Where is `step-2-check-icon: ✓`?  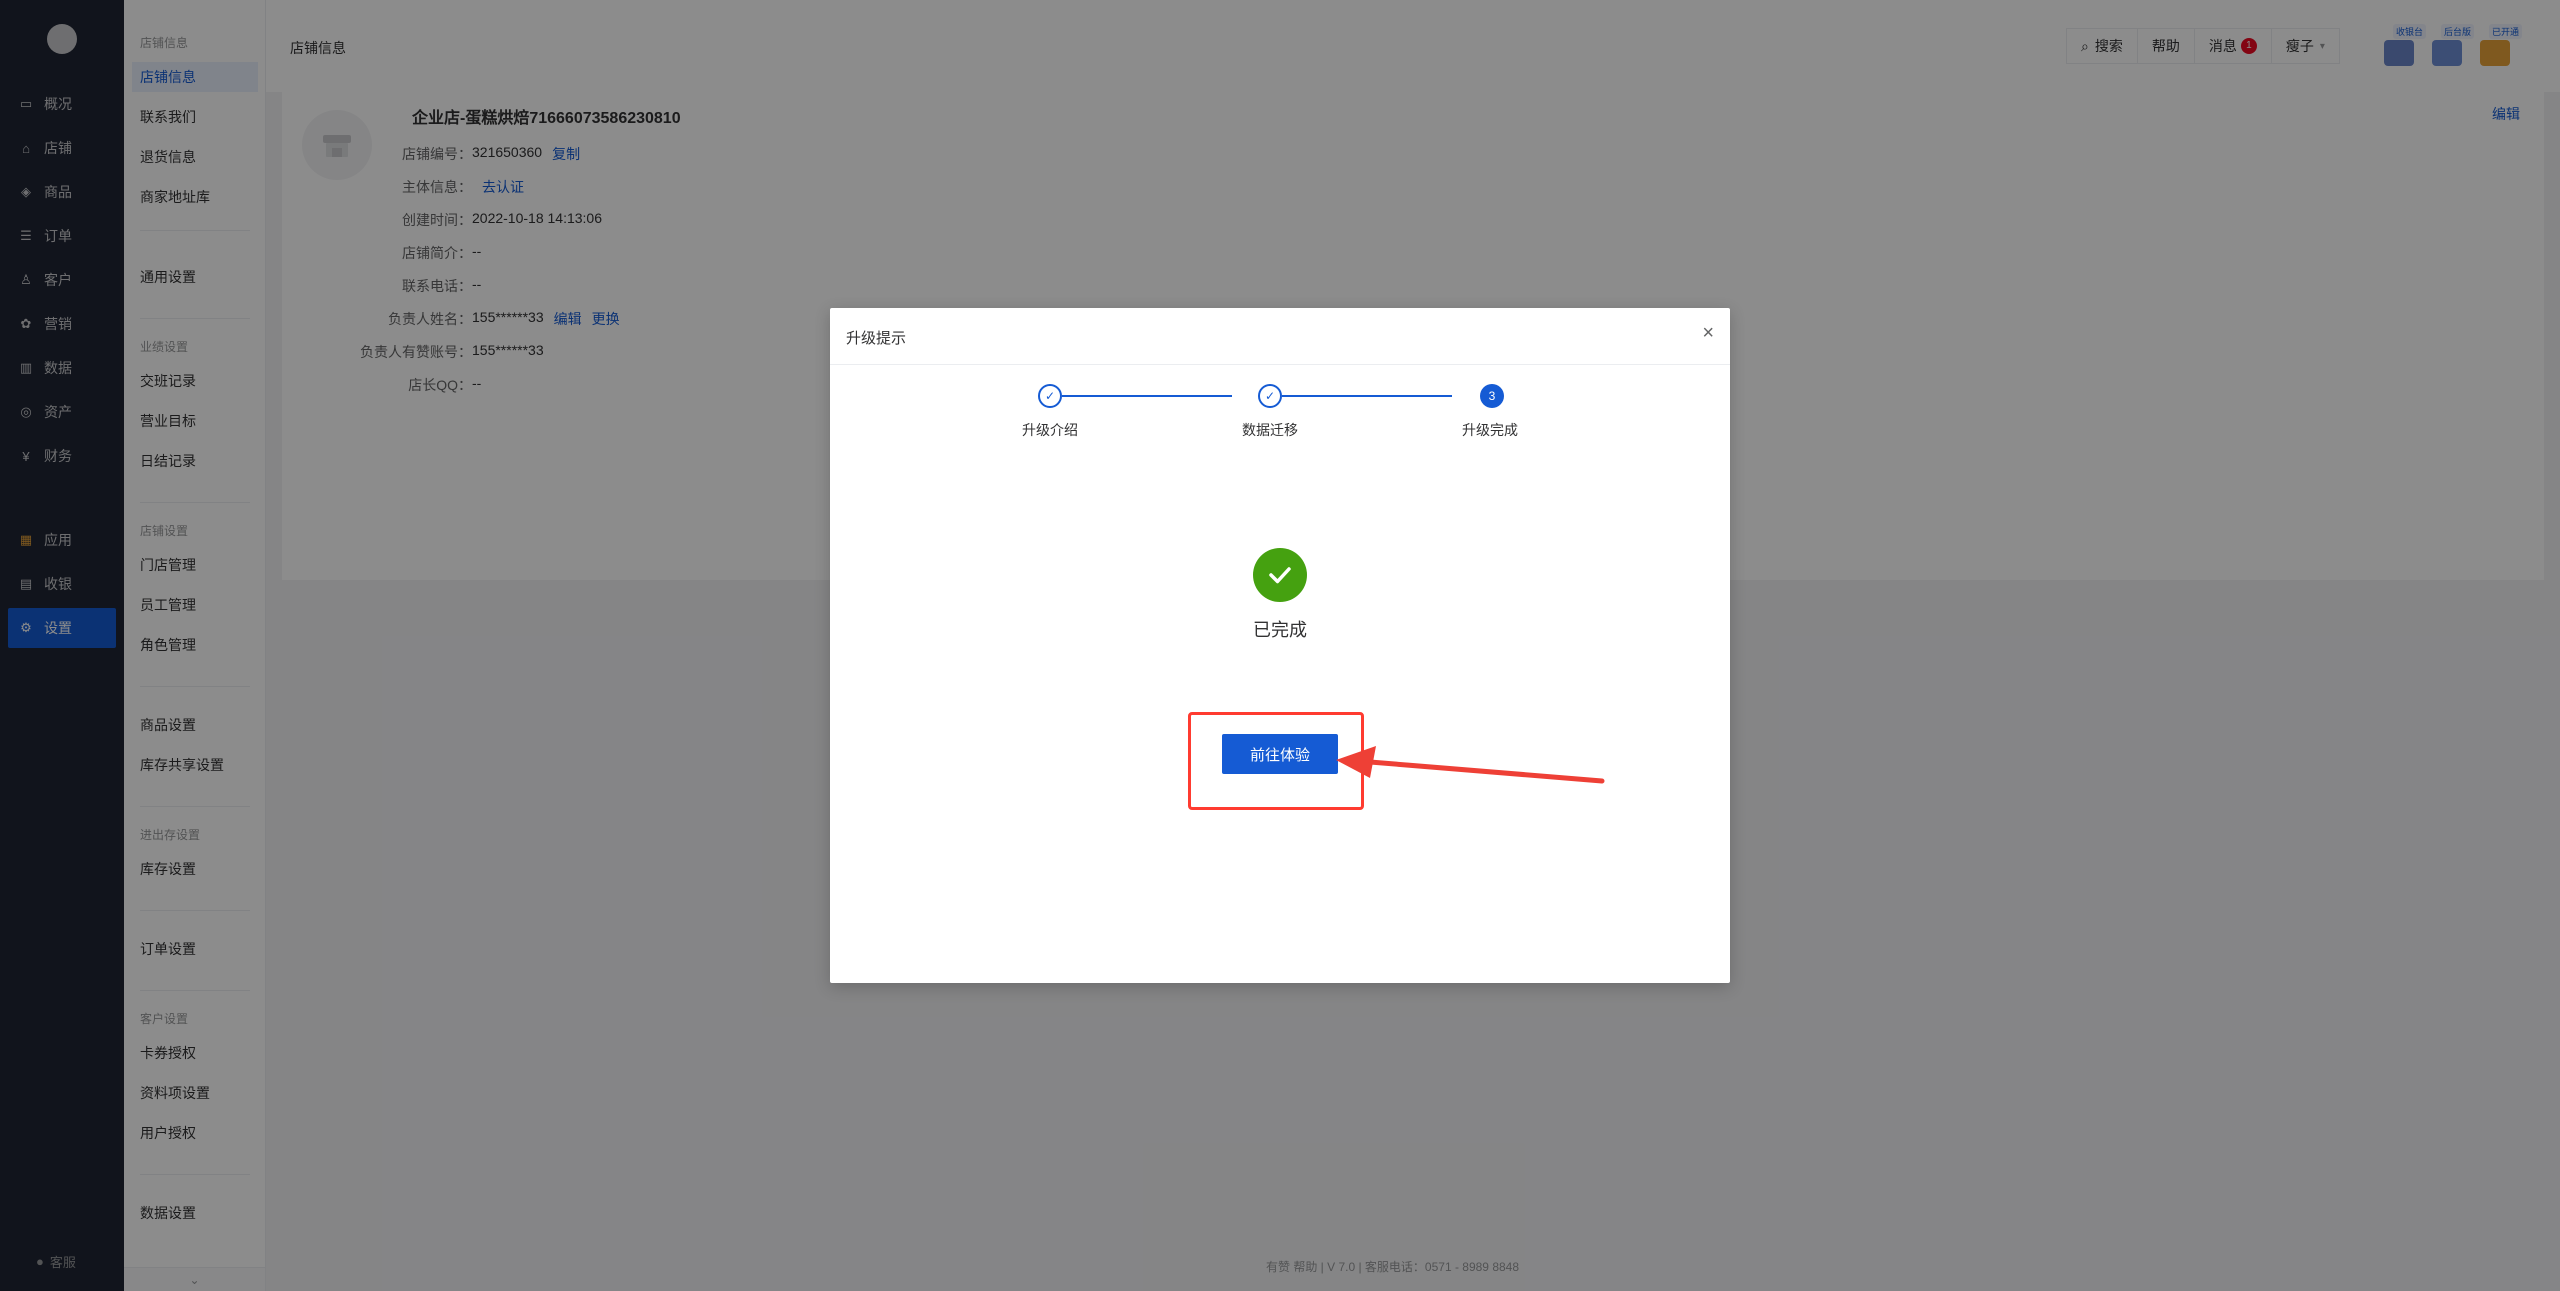
step-2-check-icon: ✓ is located at coordinates (1270, 396).